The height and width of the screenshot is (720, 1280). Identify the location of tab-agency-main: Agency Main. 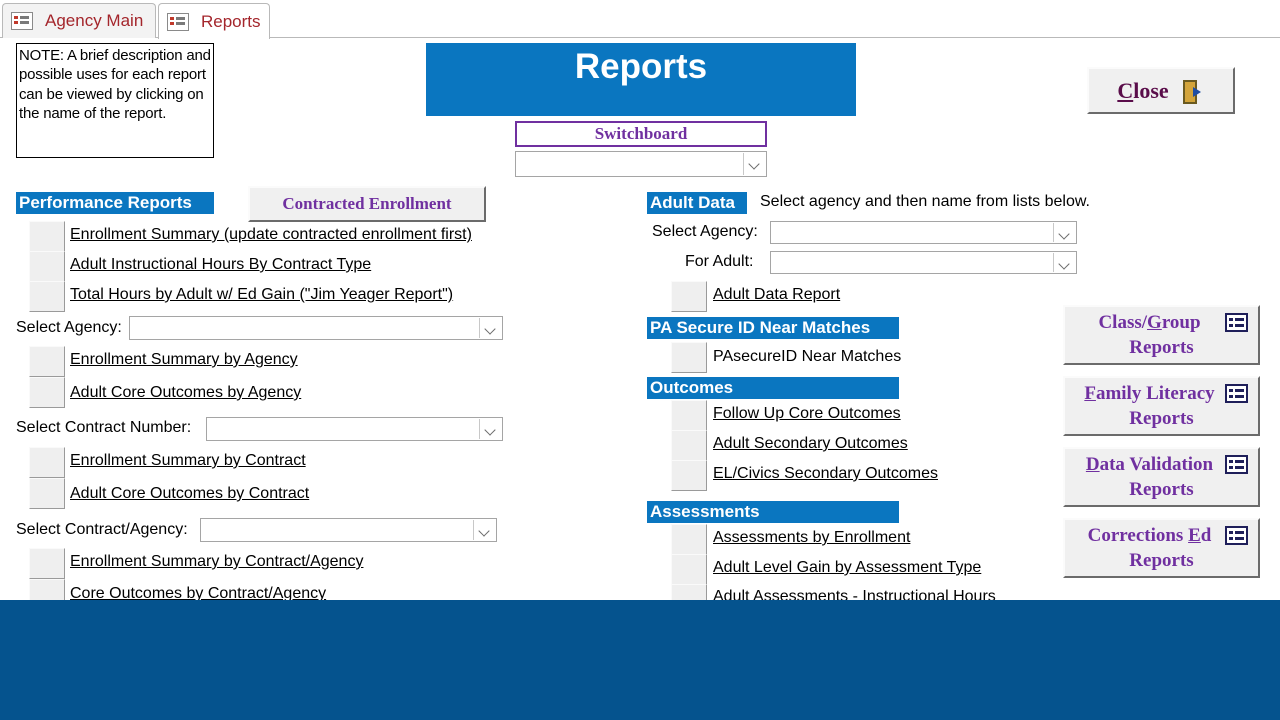
(79, 20).